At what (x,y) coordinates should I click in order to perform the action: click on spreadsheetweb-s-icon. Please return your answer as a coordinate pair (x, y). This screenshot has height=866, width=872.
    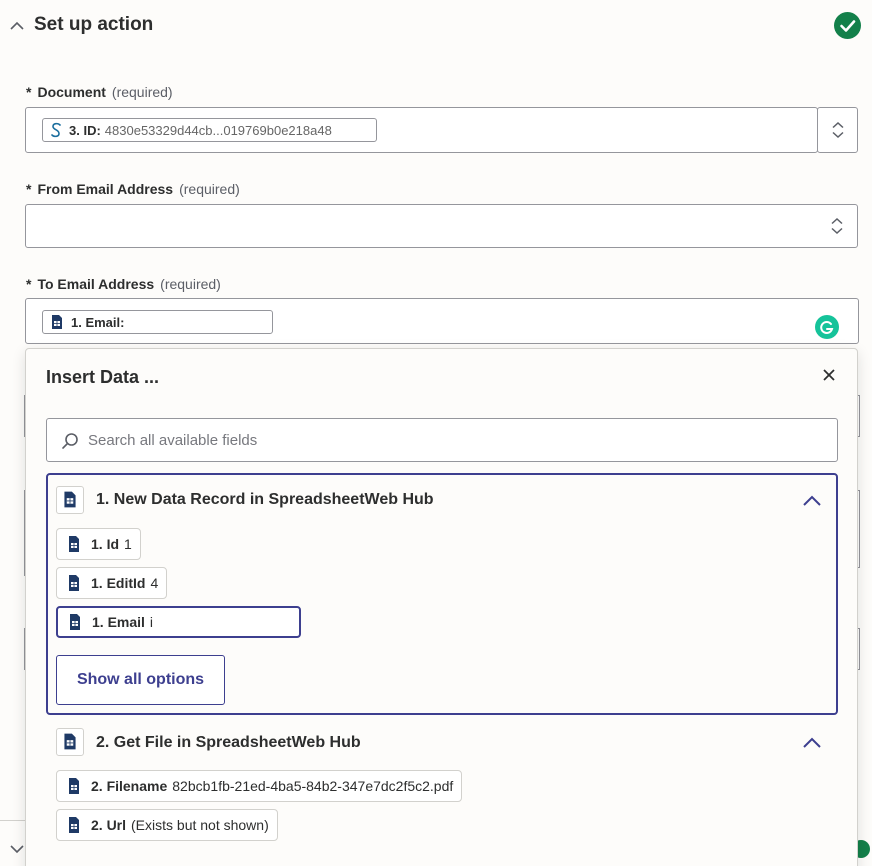
    Looking at the image, I should click on (56, 130).